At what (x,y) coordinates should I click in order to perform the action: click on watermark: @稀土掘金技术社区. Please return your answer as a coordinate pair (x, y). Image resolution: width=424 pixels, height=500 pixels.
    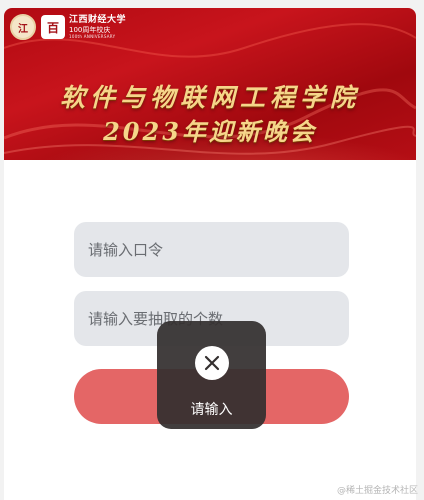
    Looking at the image, I should click on (377, 491).